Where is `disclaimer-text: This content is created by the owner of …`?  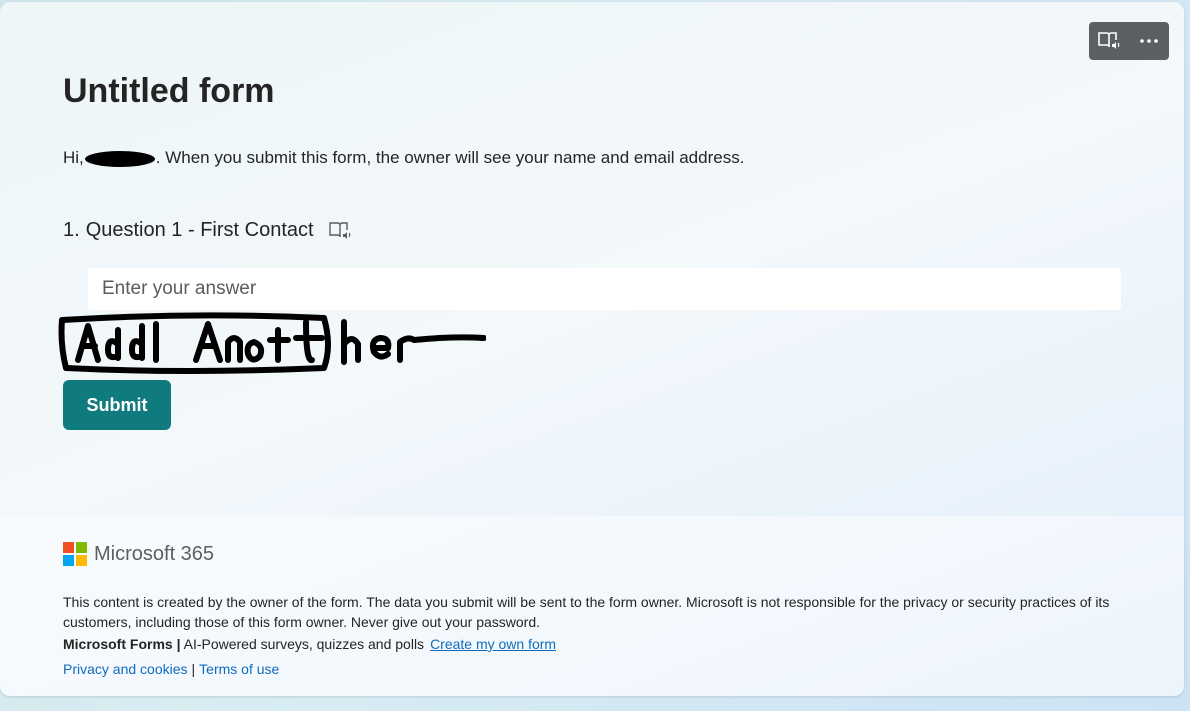
disclaimer-text: This content is created by the owner of … is located at coordinates (586, 612).